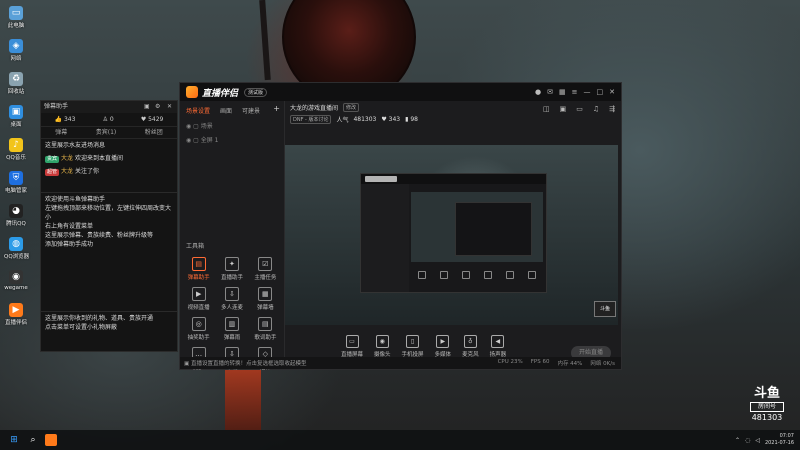  I want to click on clock: 07:07 2021-07-16, so click(779, 440).